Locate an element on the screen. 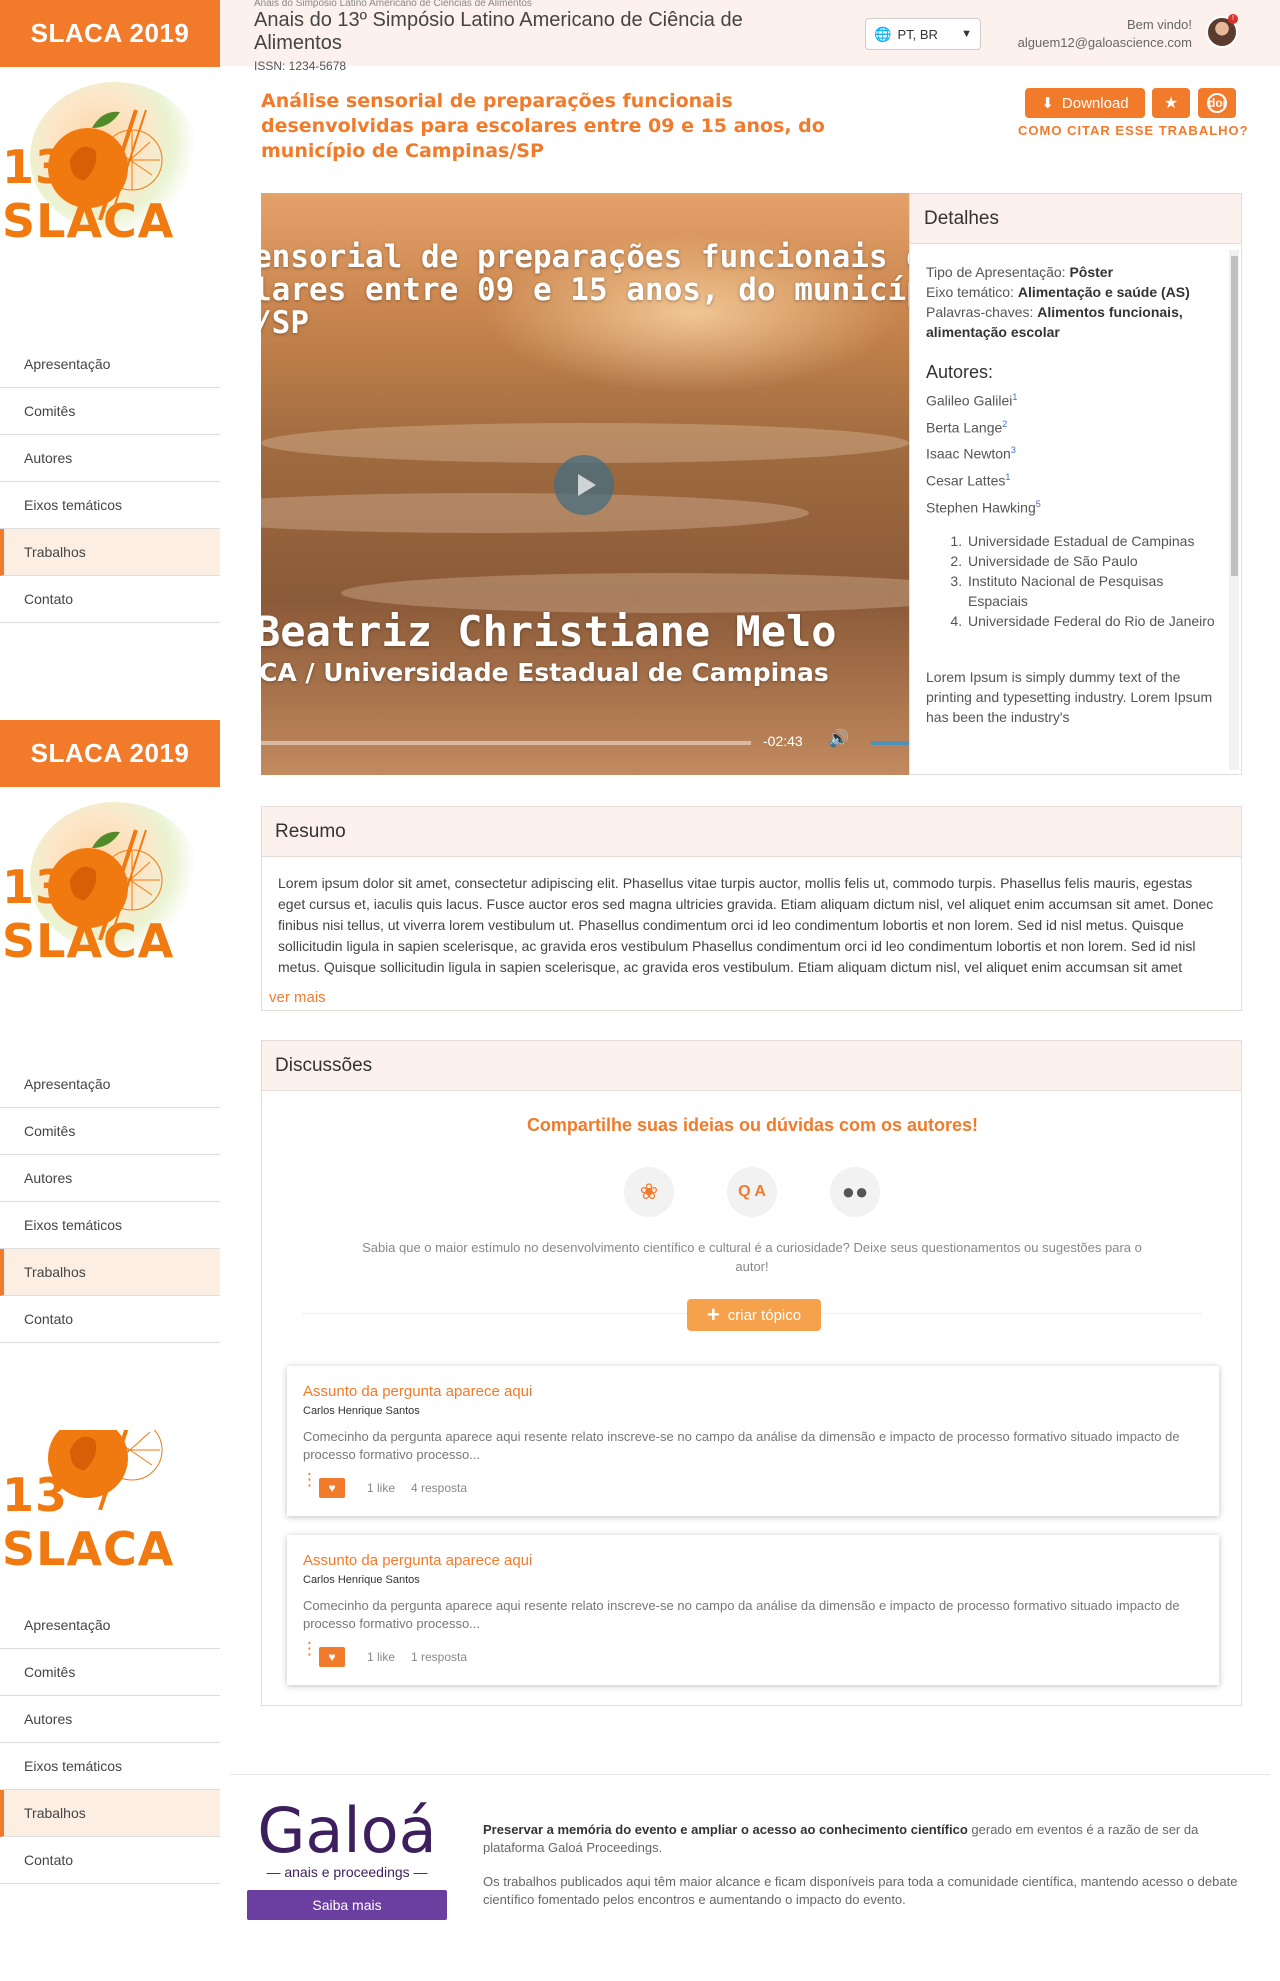 This screenshot has width=1280, height=1981. star-icon: ★ is located at coordinates (1171, 103).